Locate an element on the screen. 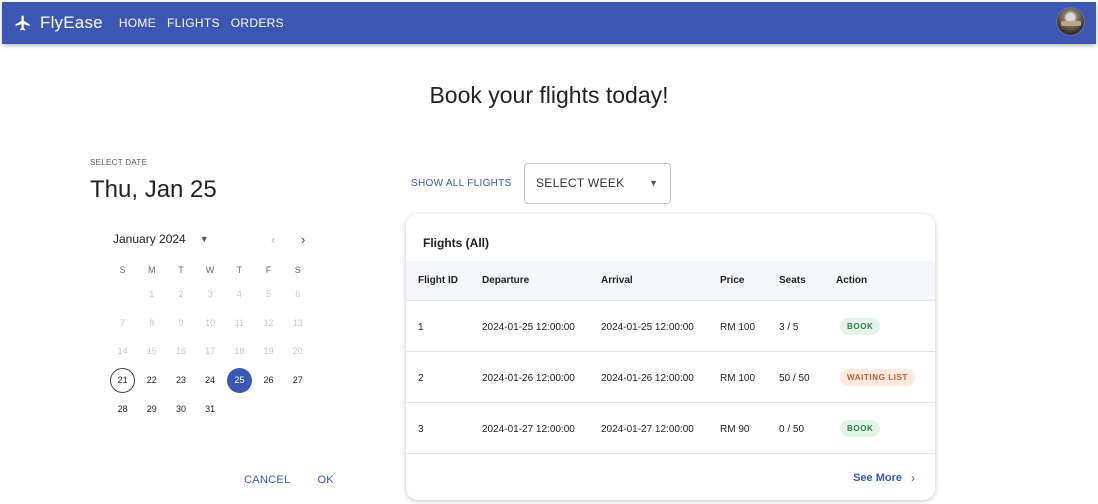 The height and width of the screenshot is (504, 1098). calendar-day: 19 is located at coordinates (268, 351).